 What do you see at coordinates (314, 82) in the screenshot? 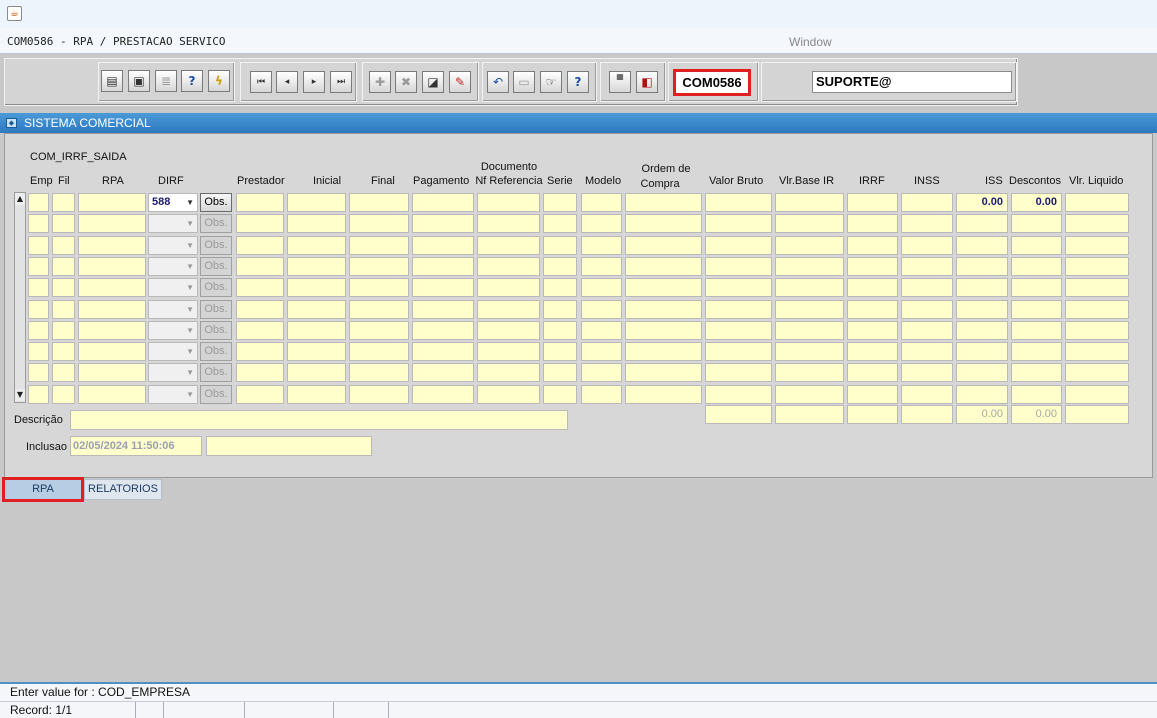
I see `next-record-icon: ▸` at bounding box center [314, 82].